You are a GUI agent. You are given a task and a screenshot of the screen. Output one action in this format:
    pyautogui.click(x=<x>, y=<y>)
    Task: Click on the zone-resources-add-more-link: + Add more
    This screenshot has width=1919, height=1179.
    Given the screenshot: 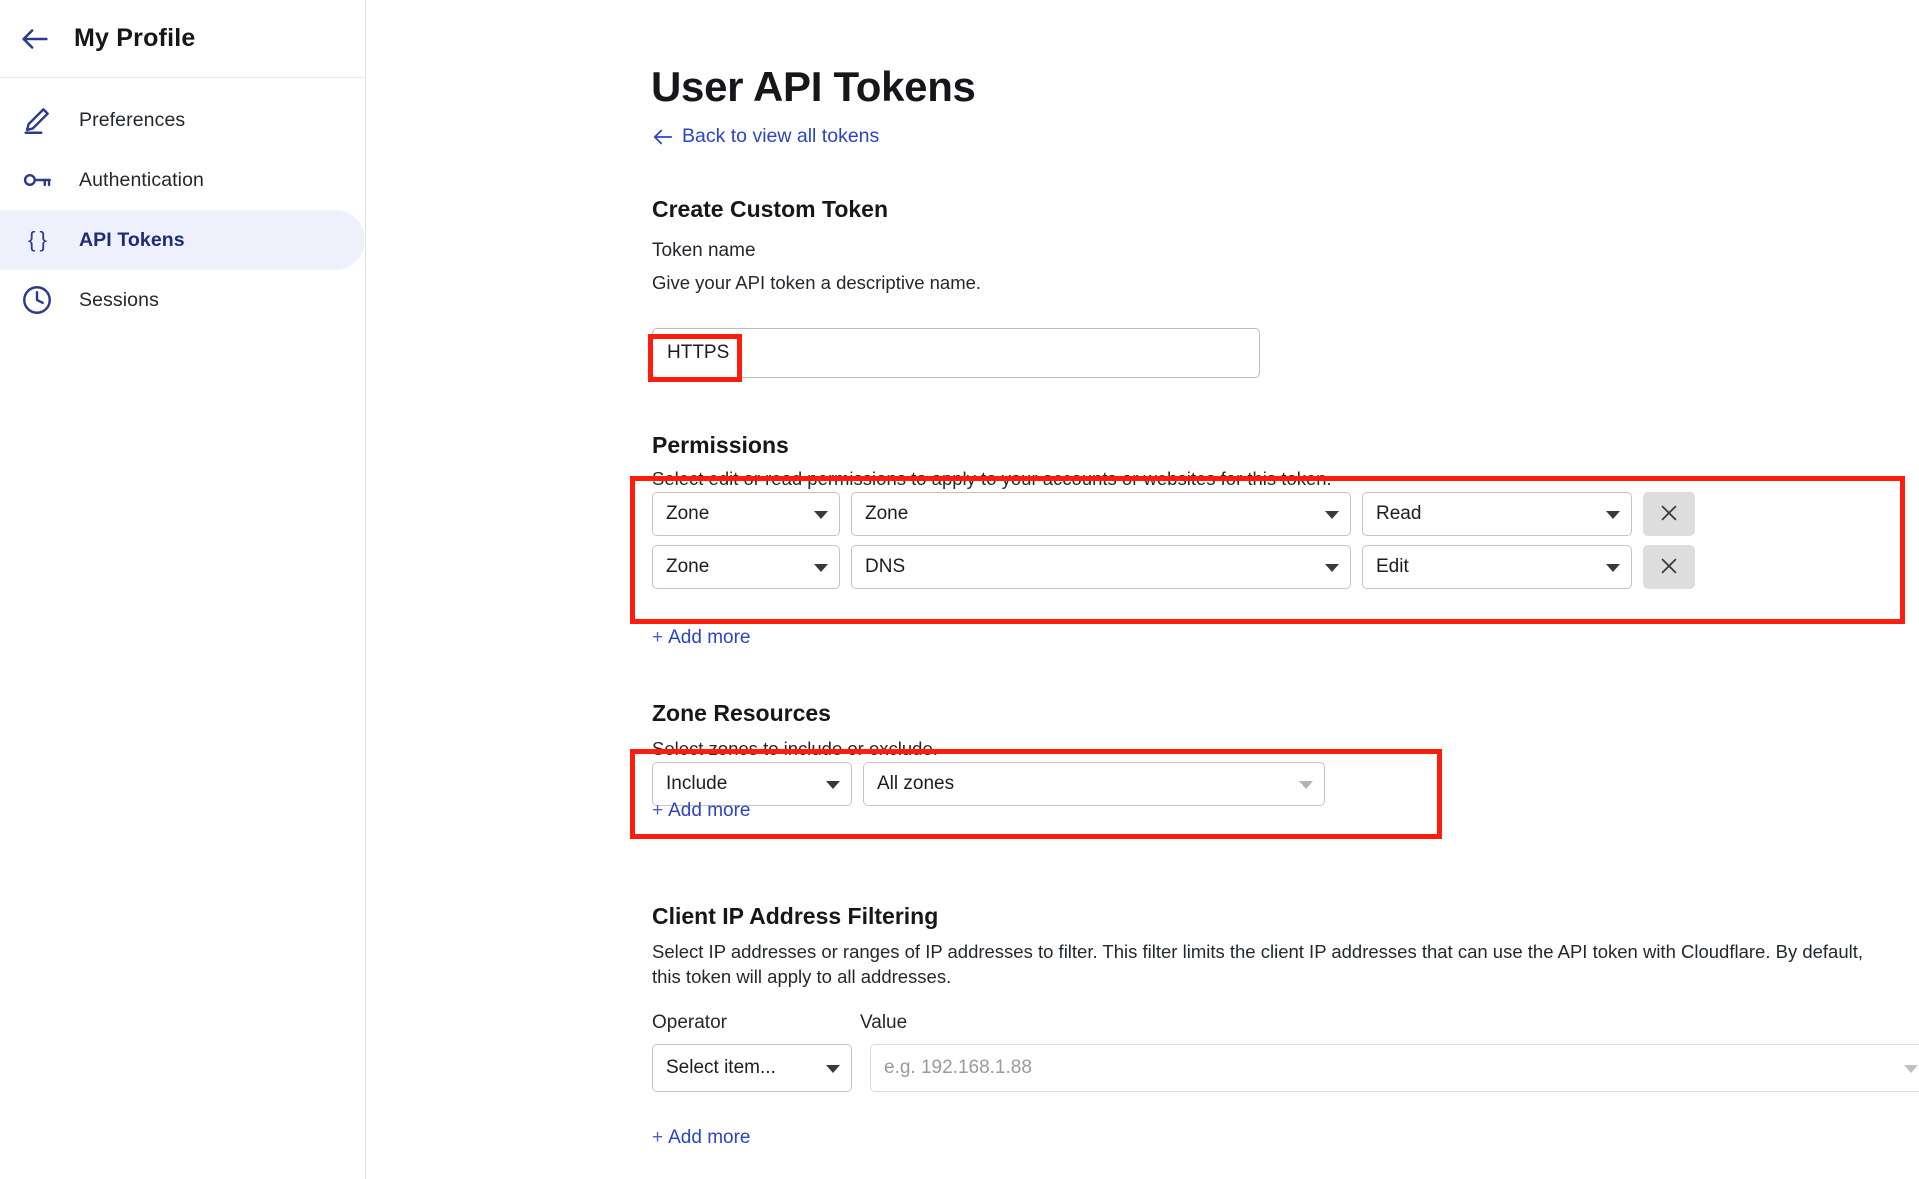 What is the action you would take?
    pyautogui.click(x=701, y=811)
    